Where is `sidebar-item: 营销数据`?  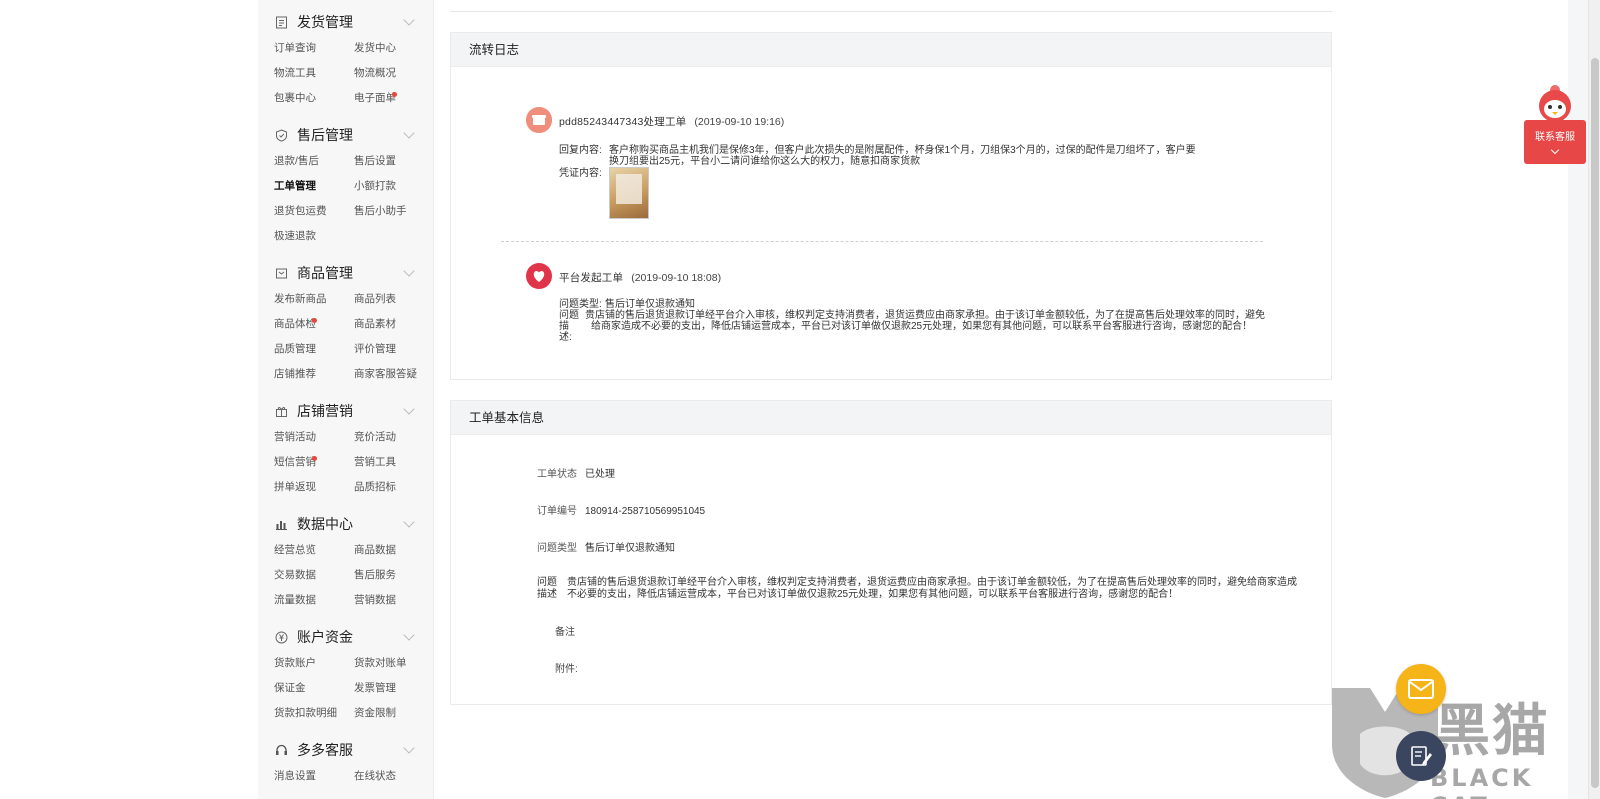 sidebar-item: 营销数据 is located at coordinates (393, 600).